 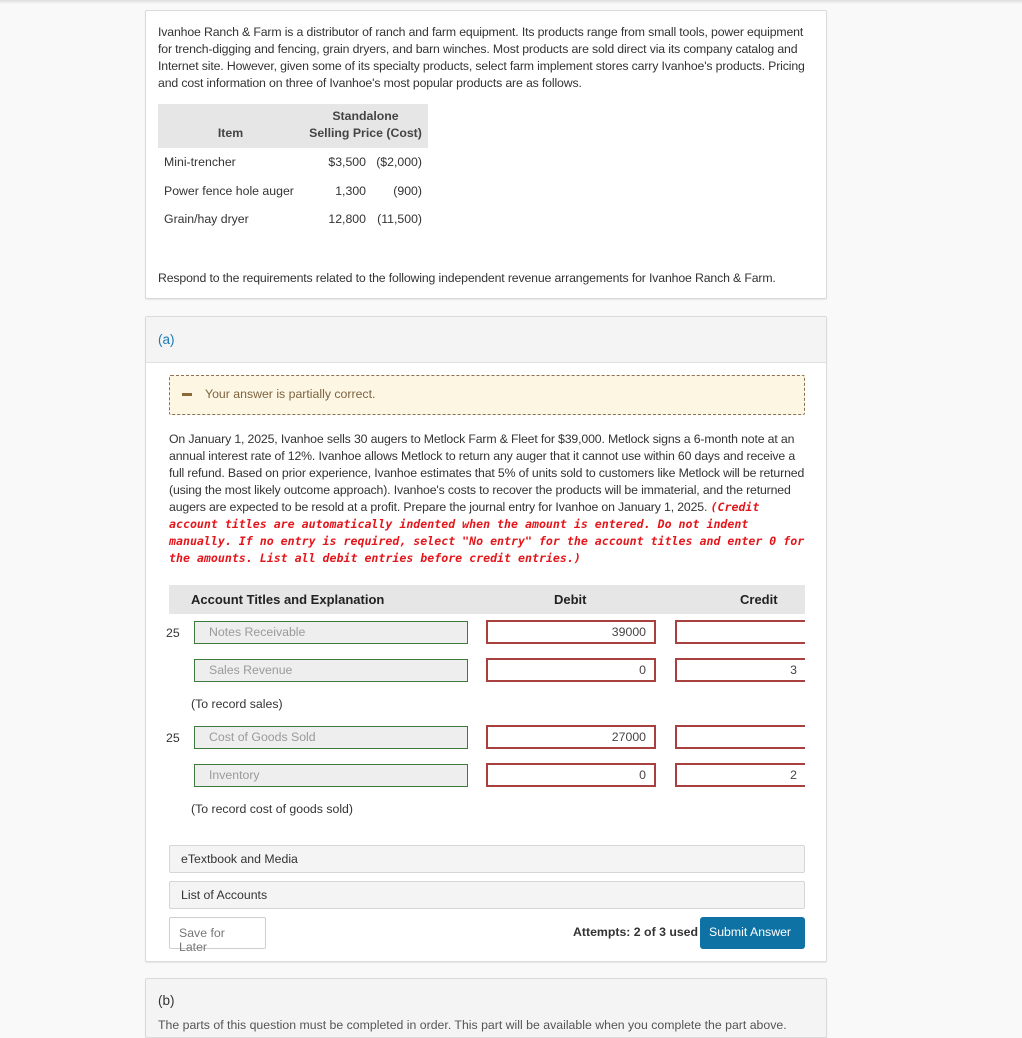 What do you see at coordinates (229, 190) in the screenshot?
I see `item-name: Power fence hole auger` at bounding box center [229, 190].